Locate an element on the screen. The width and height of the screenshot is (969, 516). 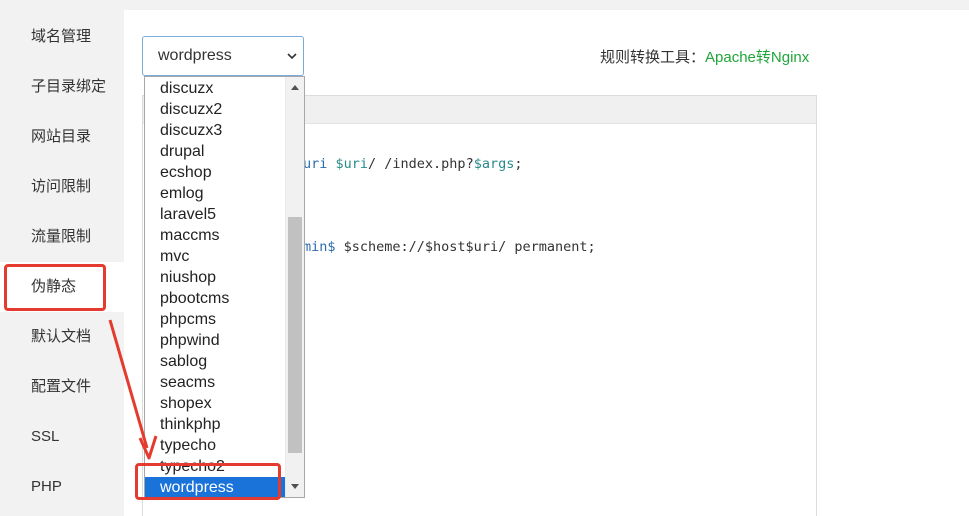
option-mvc: mvc is located at coordinates (215, 256).